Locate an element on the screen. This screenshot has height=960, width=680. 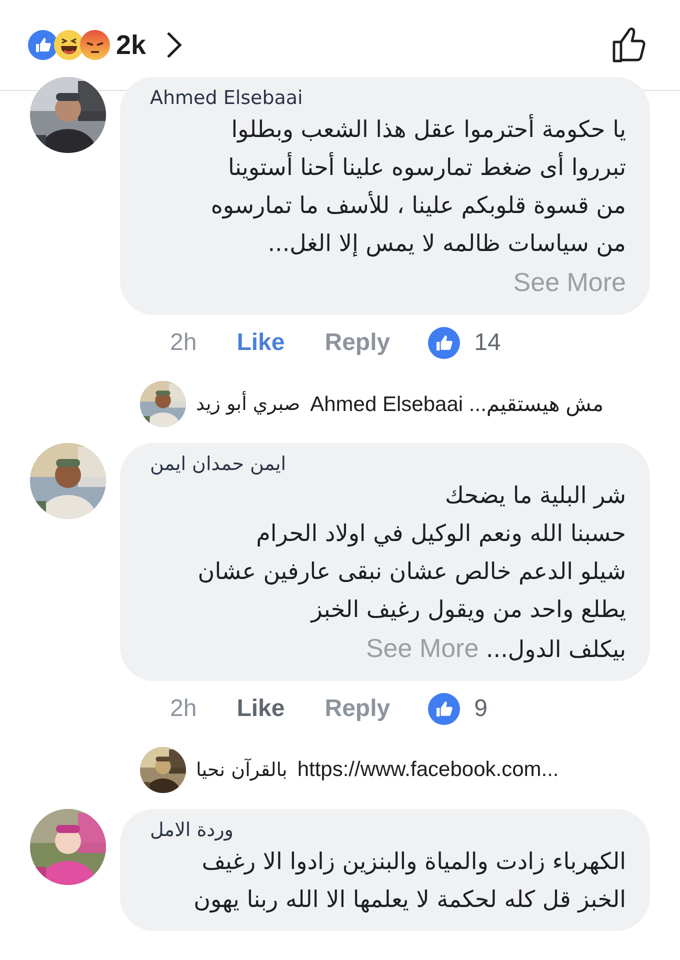
reply-author: بالقرآن نحيا is located at coordinates (242, 770).